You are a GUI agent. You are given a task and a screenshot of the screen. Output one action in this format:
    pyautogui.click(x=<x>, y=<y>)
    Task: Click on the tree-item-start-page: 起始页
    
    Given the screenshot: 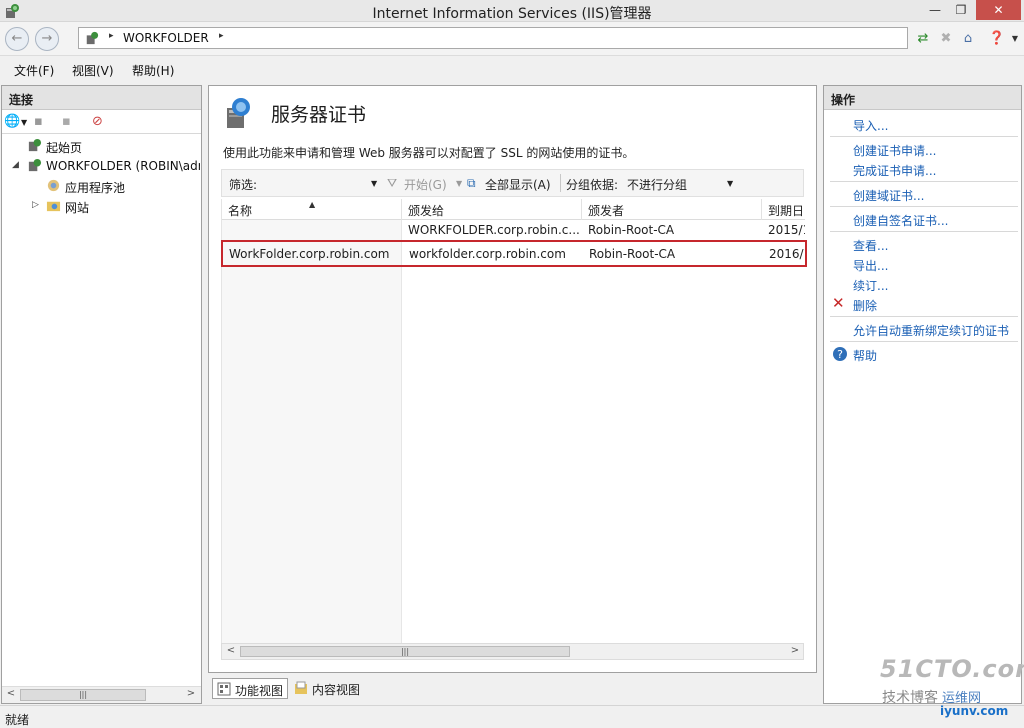 What is the action you would take?
    pyautogui.click(x=101, y=146)
    